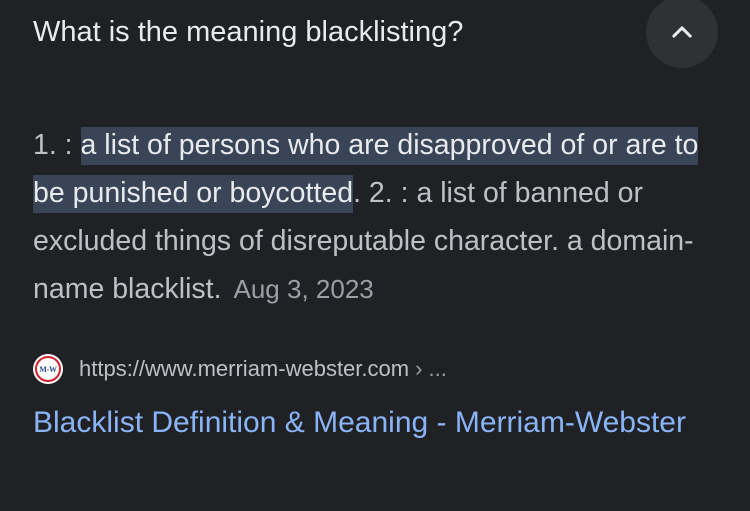 The width and height of the screenshot is (750, 511). I want to click on collapse-button, so click(682, 34).